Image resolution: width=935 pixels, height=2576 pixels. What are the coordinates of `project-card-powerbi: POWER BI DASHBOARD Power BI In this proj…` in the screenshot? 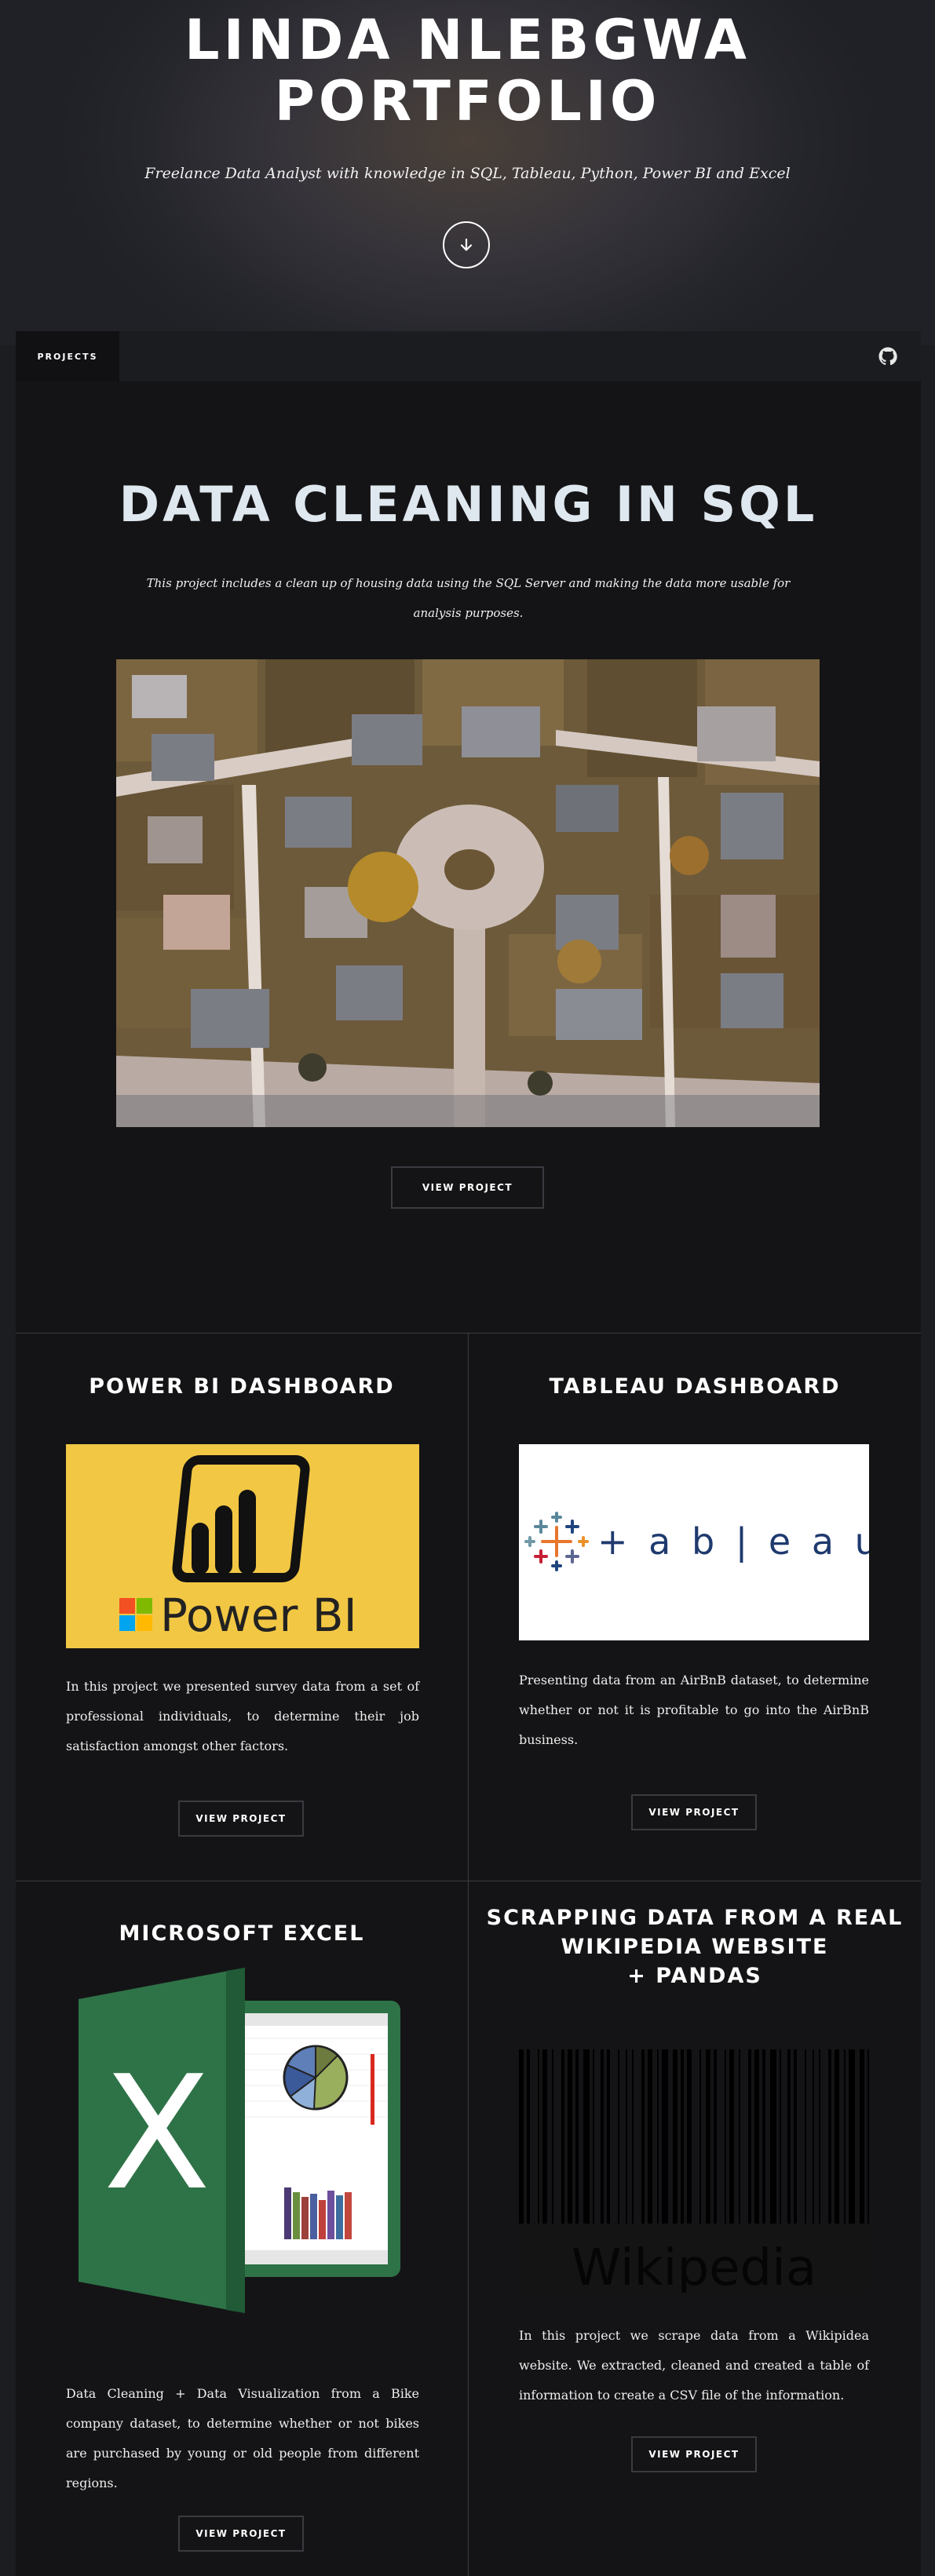 It's located at (242, 1607).